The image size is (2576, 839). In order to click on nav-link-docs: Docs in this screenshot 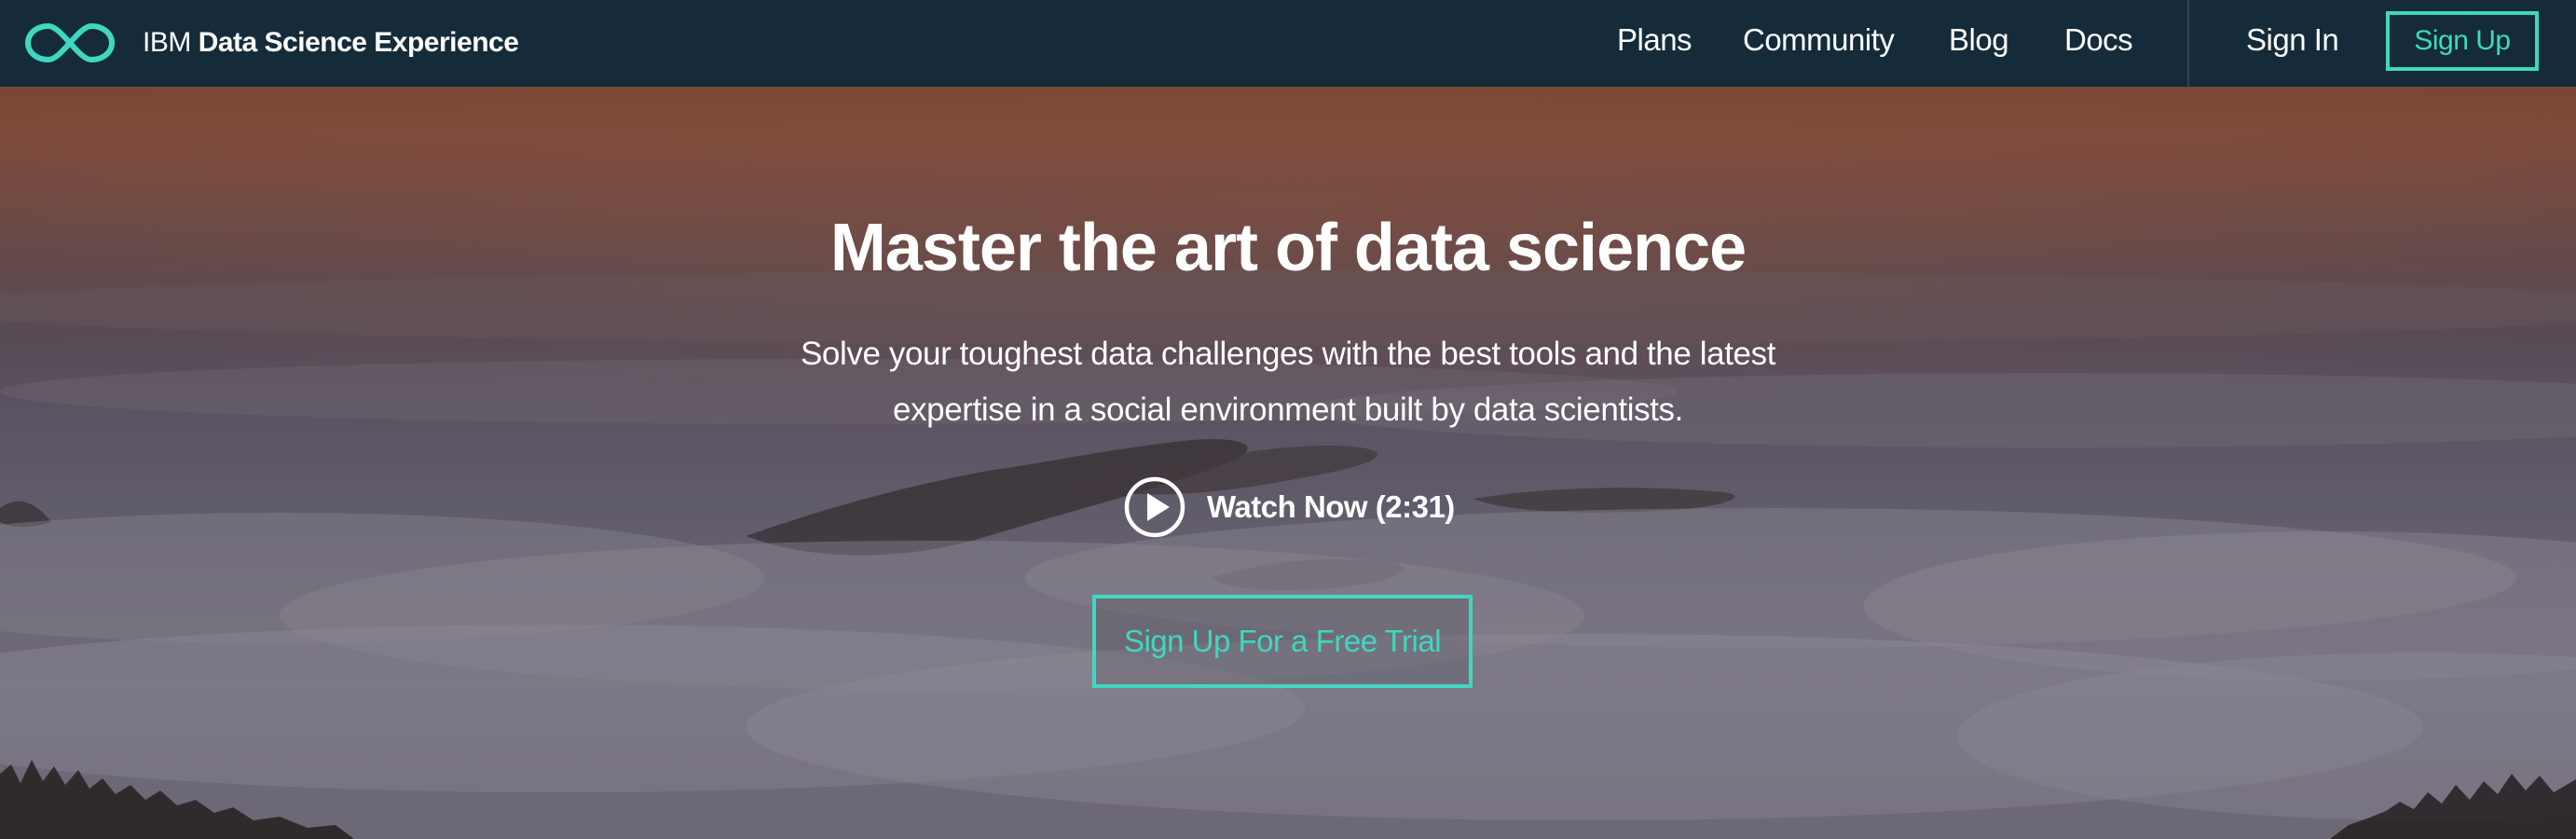, I will do `click(2098, 40)`.